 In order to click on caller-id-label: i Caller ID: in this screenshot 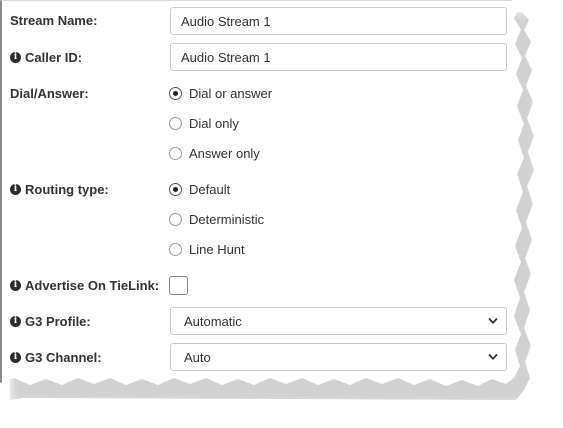, I will do `click(46, 57)`.